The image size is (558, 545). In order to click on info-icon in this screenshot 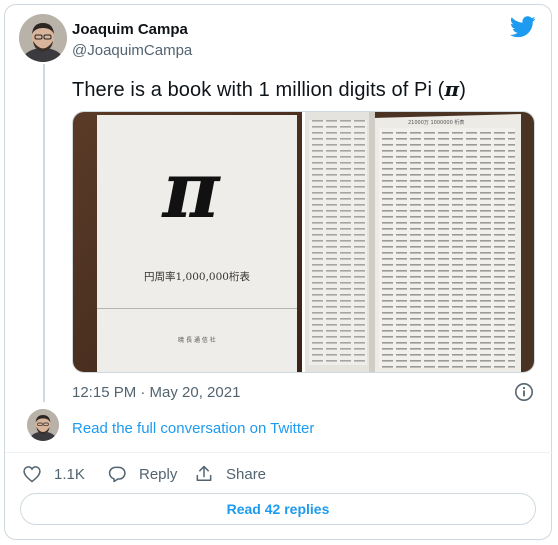, I will do `click(524, 392)`.